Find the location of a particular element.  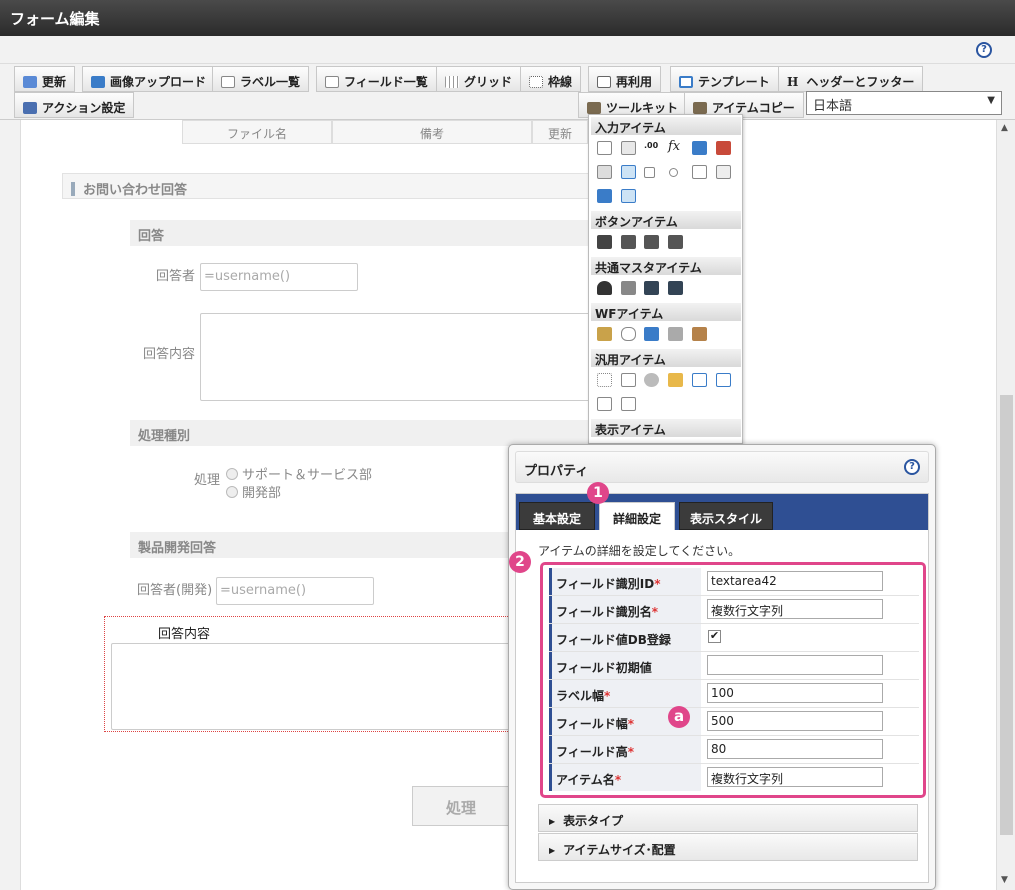

upload-item-icon is located at coordinates (604, 196).